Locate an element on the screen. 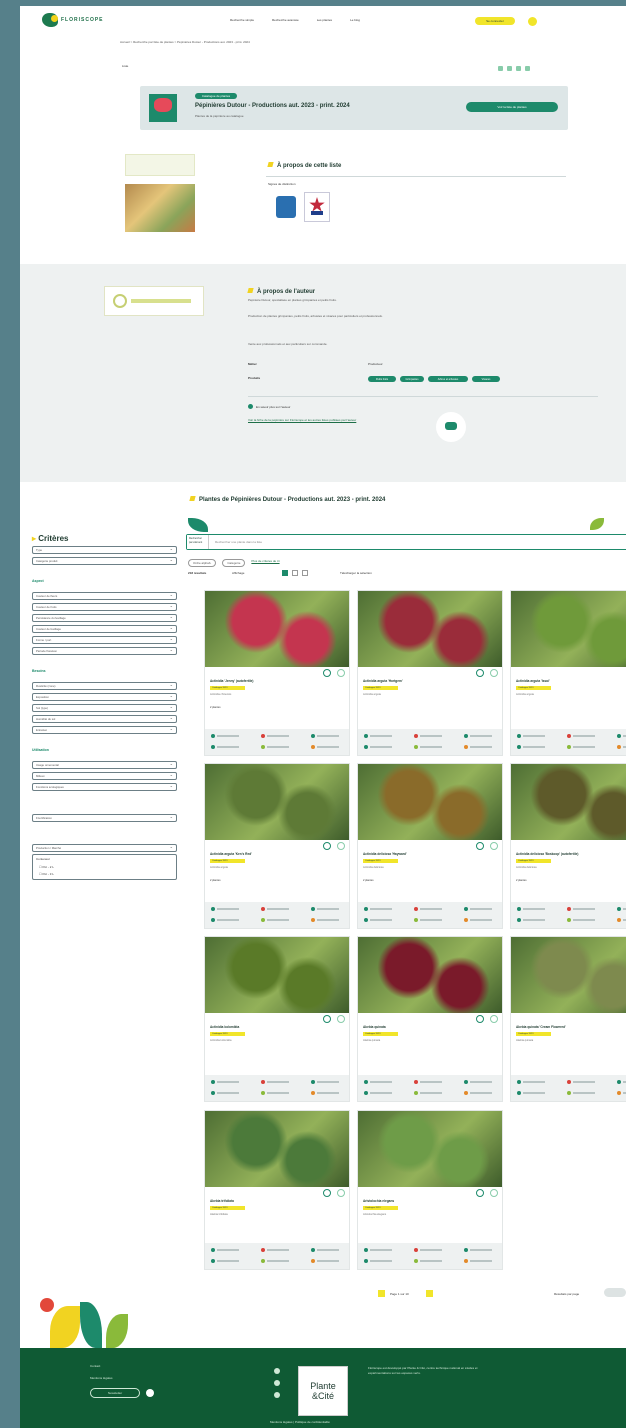  plant-name: Actinidia arguta 'Ken's Red' is located at coordinates (231, 854).